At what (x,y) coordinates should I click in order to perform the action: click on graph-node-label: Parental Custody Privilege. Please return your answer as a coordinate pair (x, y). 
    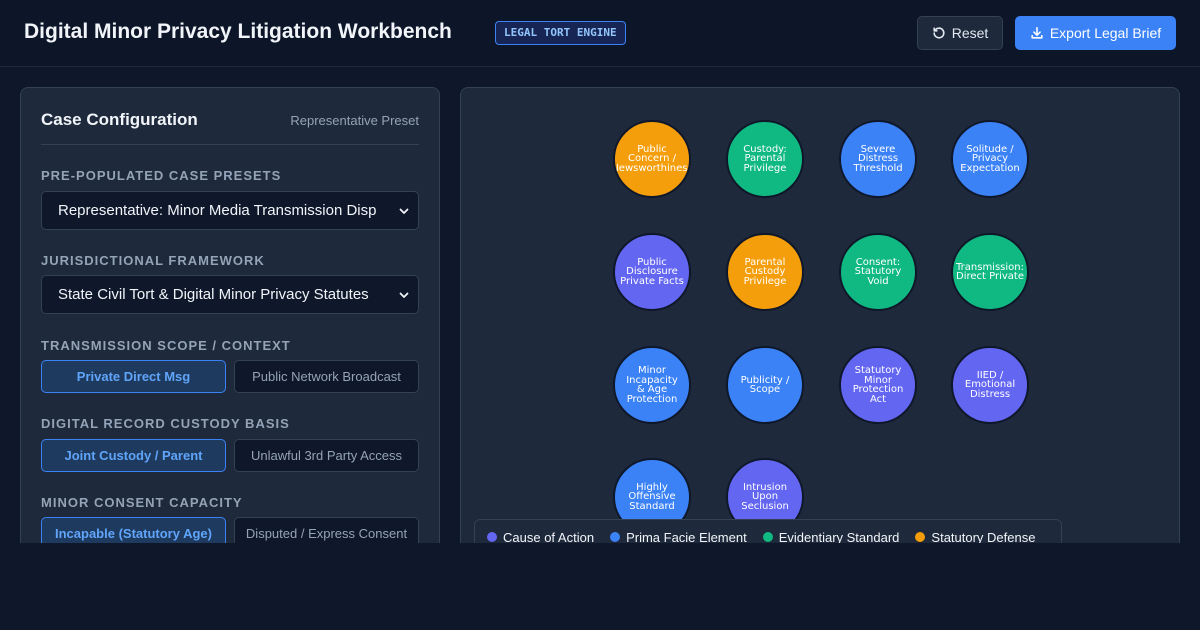
    Looking at the image, I should click on (765, 272).